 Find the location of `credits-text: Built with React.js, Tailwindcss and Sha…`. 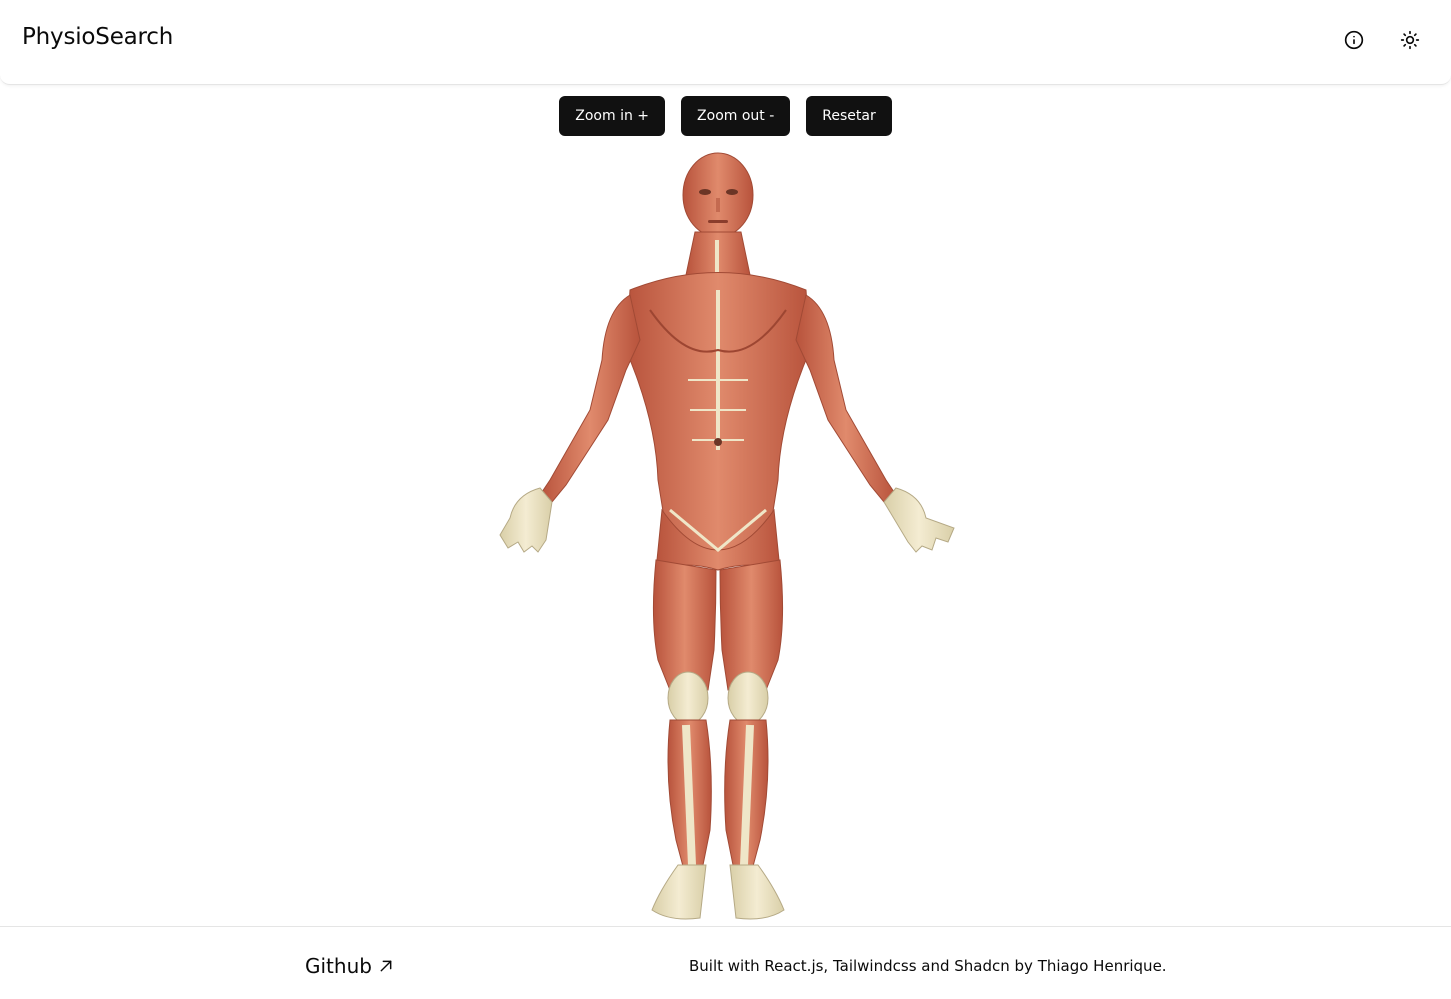

credits-text: Built with React.js, Tailwindcss and Sha… is located at coordinates (928, 966).